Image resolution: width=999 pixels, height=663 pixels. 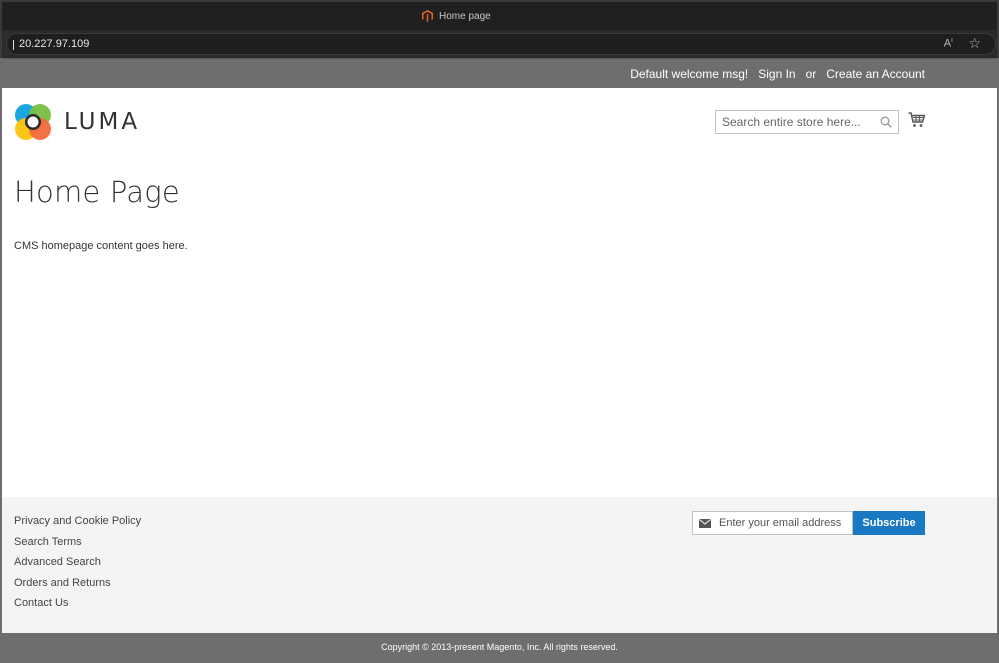 What do you see at coordinates (101, 246) in the screenshot?
I see `cms-content: CMS homepage content goes here.` at bounding box center [101, 246].